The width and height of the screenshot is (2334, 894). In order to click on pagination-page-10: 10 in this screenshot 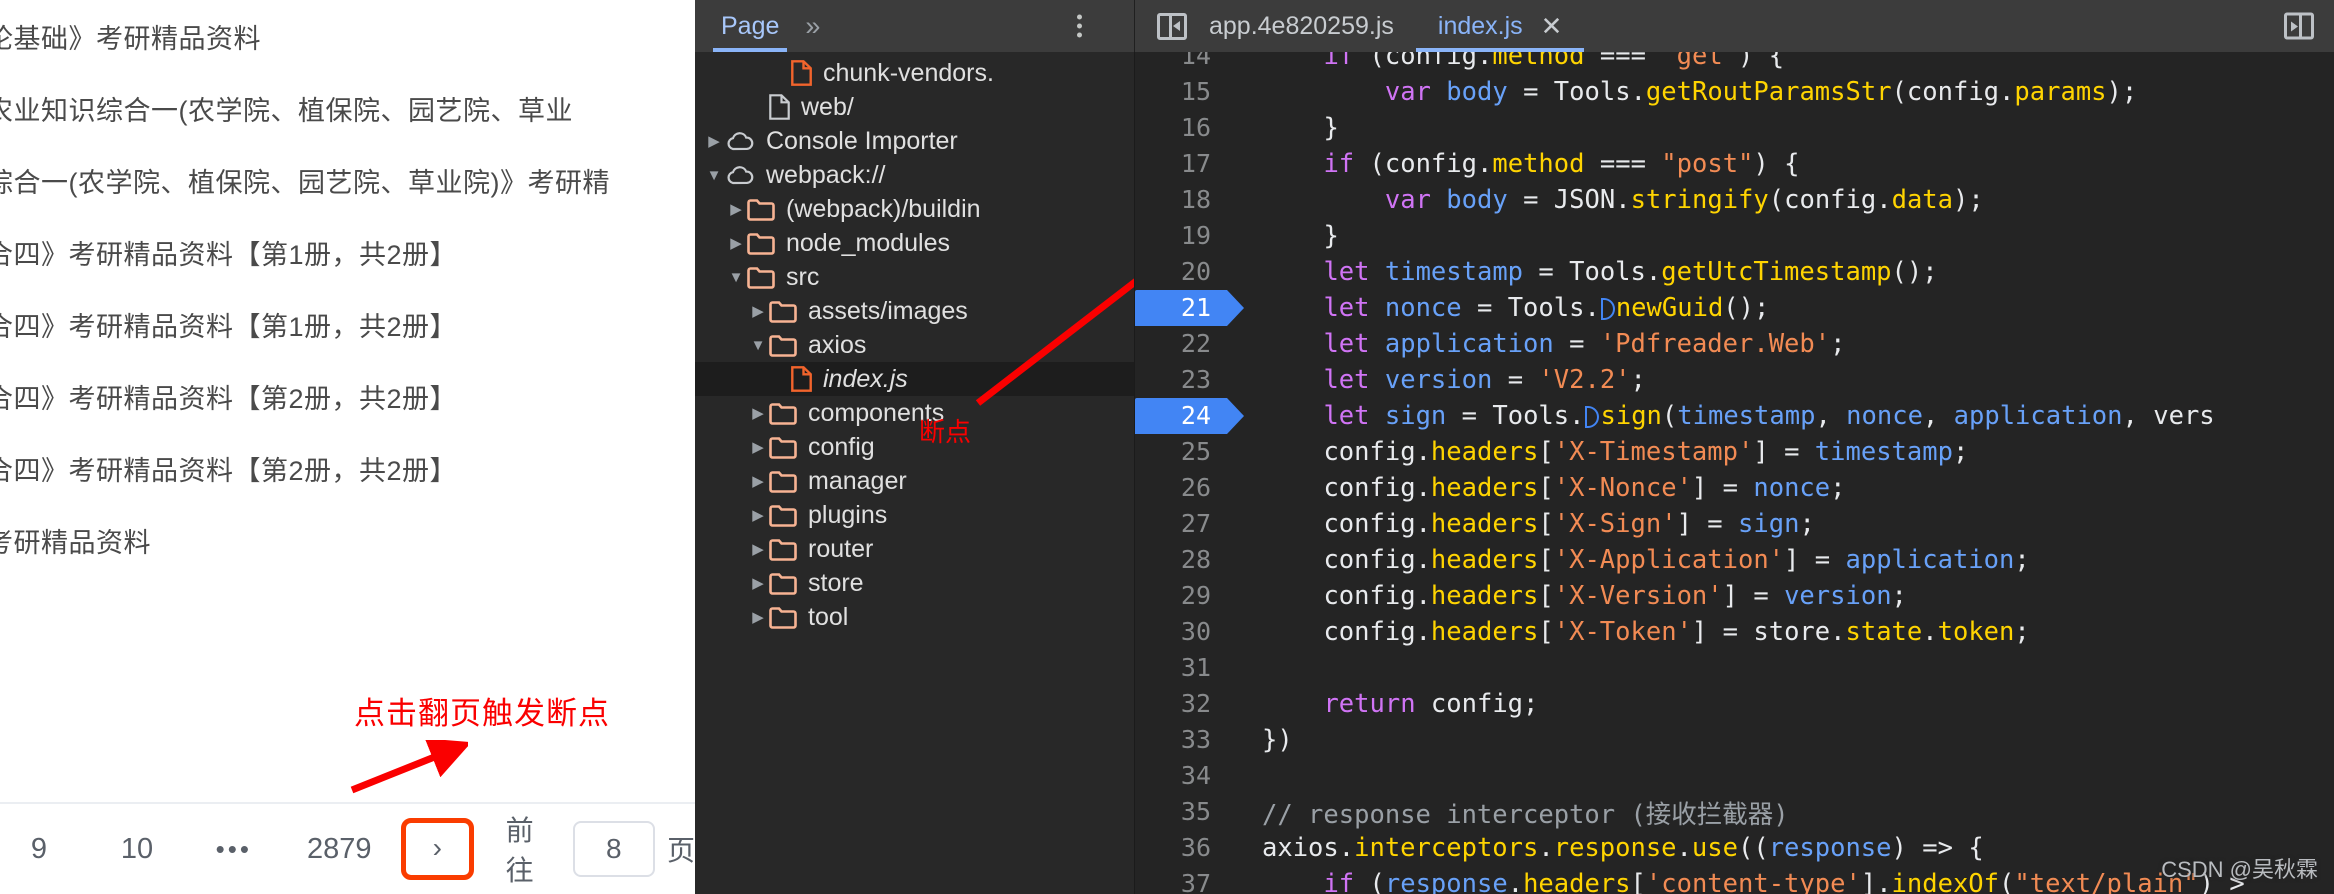, I will do `click(137, 849)`.